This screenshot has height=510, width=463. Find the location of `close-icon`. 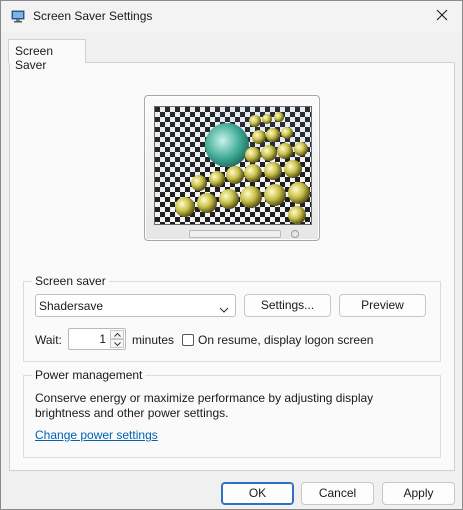

close-icon is located at coordinates (442, 16).